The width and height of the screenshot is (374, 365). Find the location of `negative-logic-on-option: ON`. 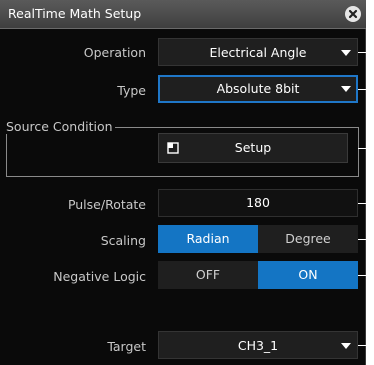

negative-logic-on-option: ON is located at coordinates (308, 275).